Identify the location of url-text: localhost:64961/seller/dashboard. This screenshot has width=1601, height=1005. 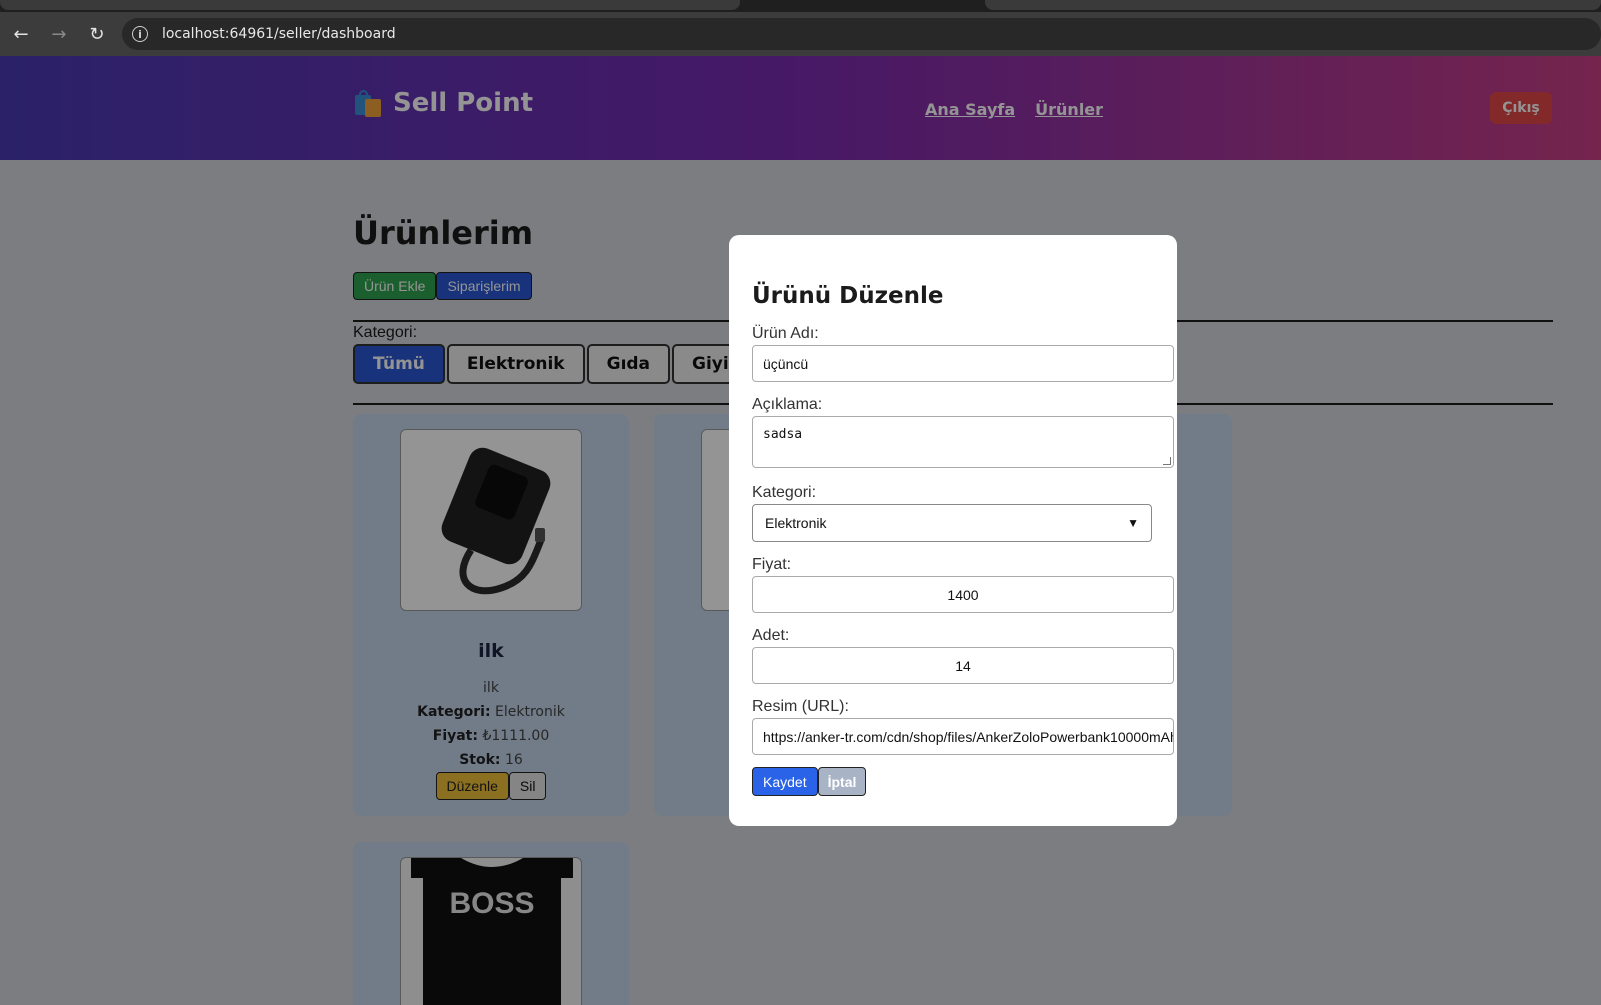
(278, 34).